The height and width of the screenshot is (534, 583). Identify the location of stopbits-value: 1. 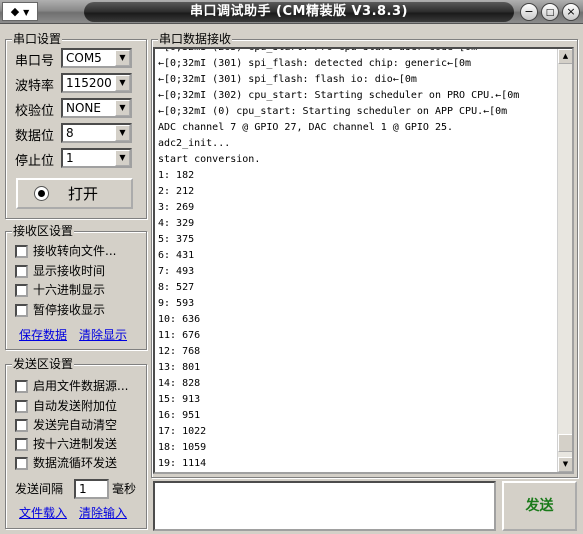
(70, 158).